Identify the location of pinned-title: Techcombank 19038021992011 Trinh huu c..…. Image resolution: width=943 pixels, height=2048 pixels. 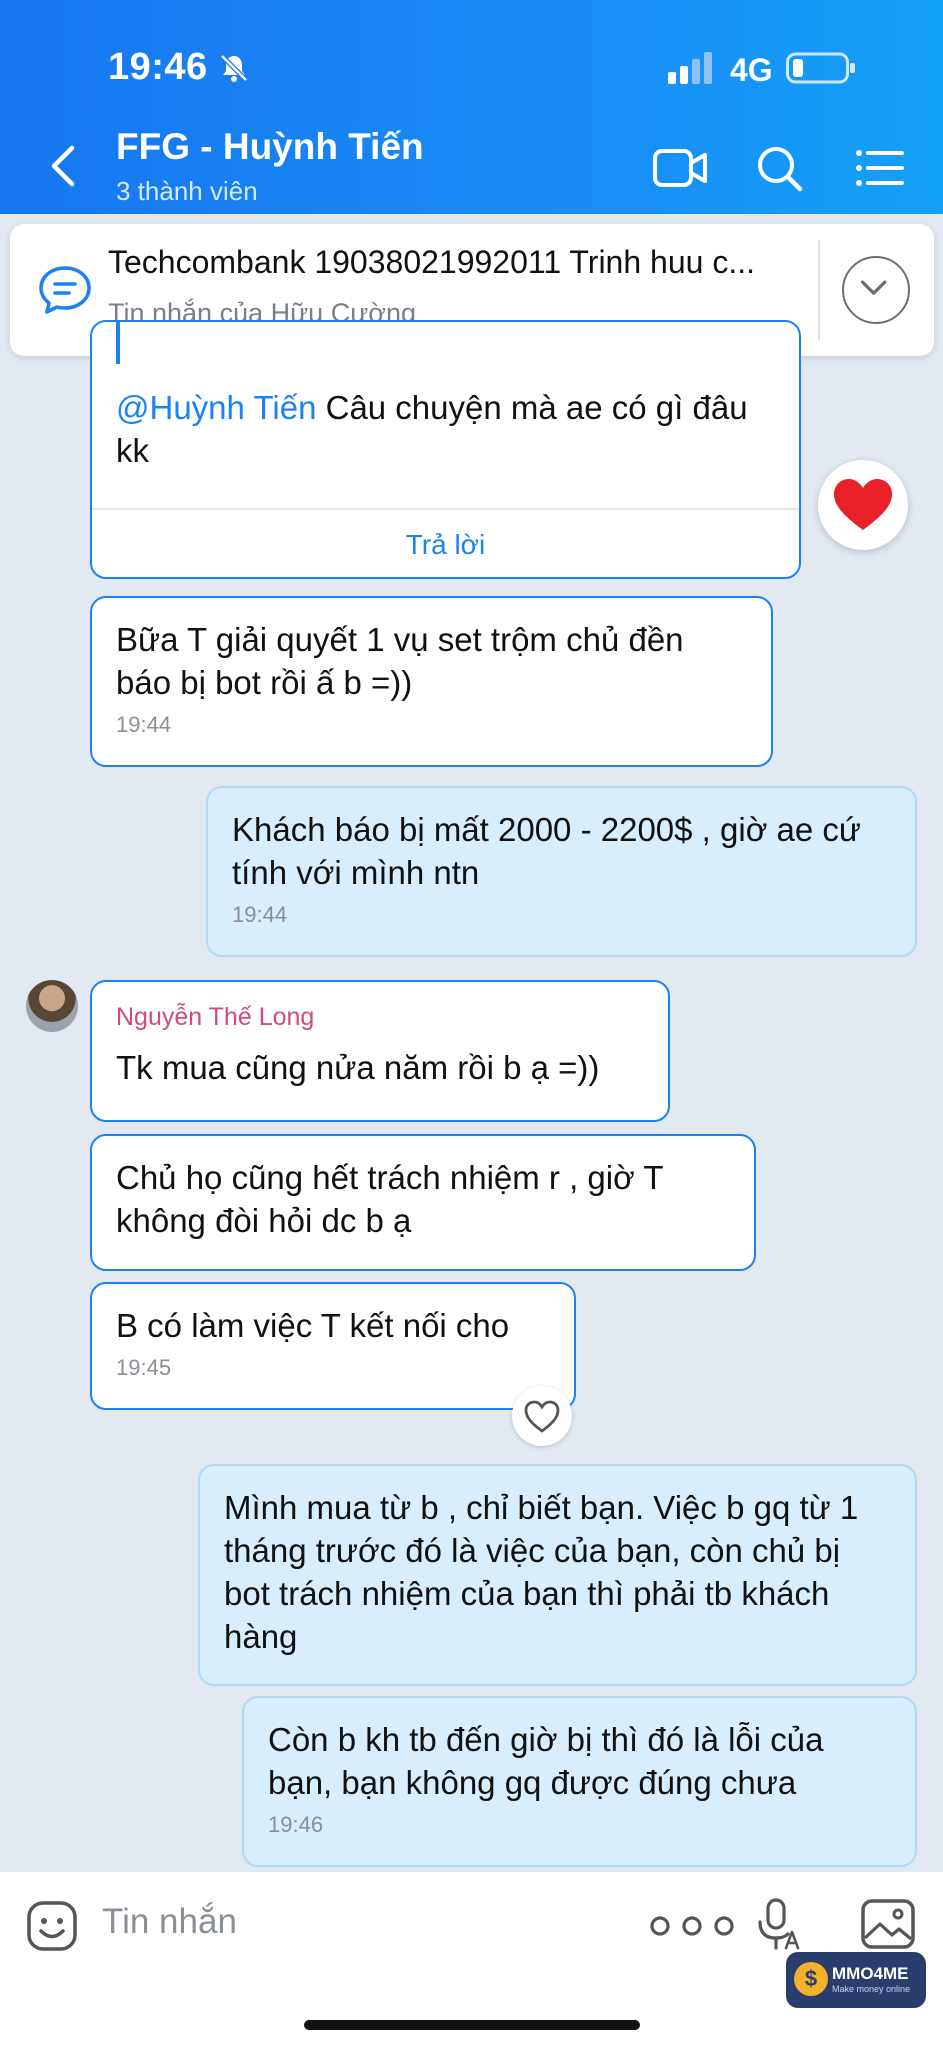
(431, 262).